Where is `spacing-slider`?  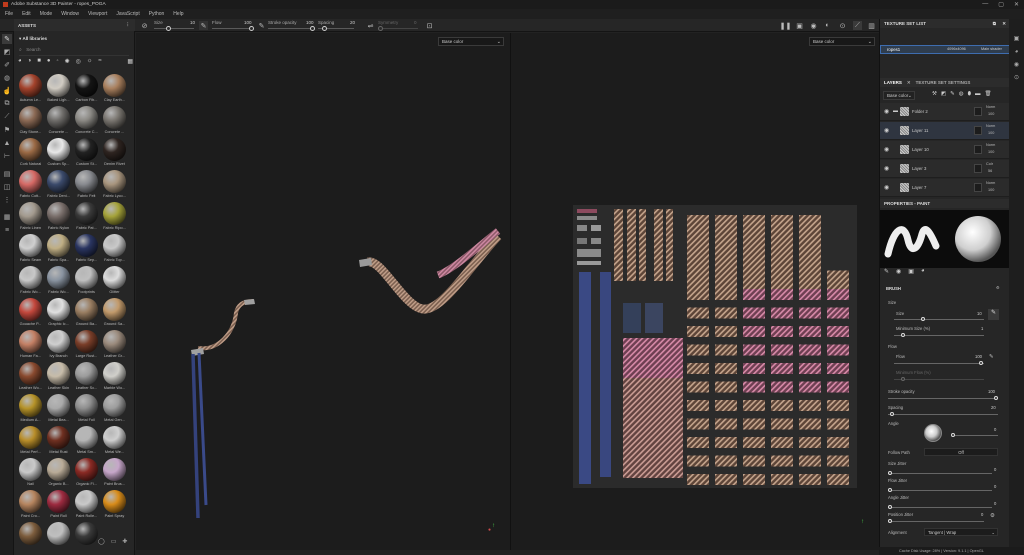 spacing-slider is located at coordinates (943, 414).